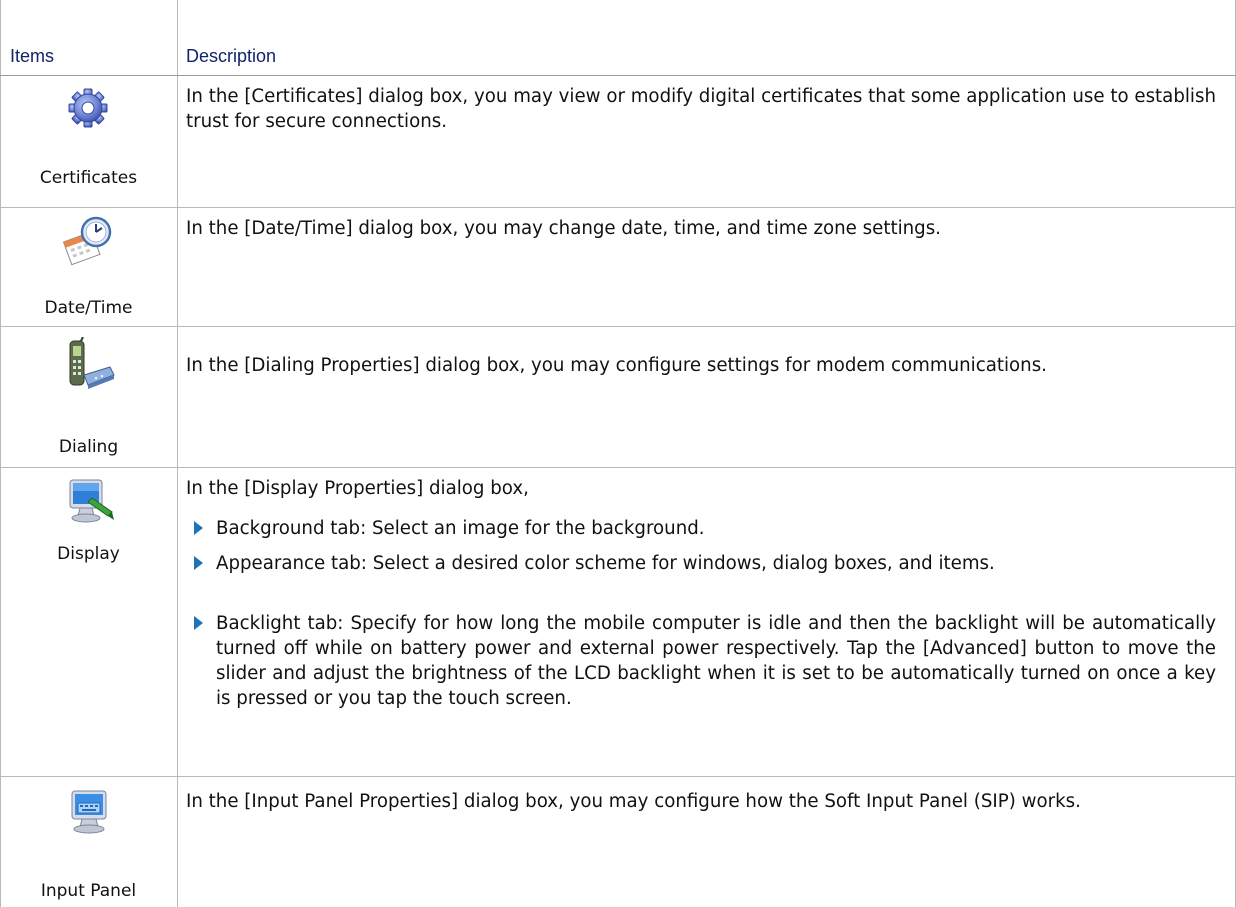  Describe the element at coordinates (231, 56) in the screenshot. I see `column-header-description: Description` at that location.